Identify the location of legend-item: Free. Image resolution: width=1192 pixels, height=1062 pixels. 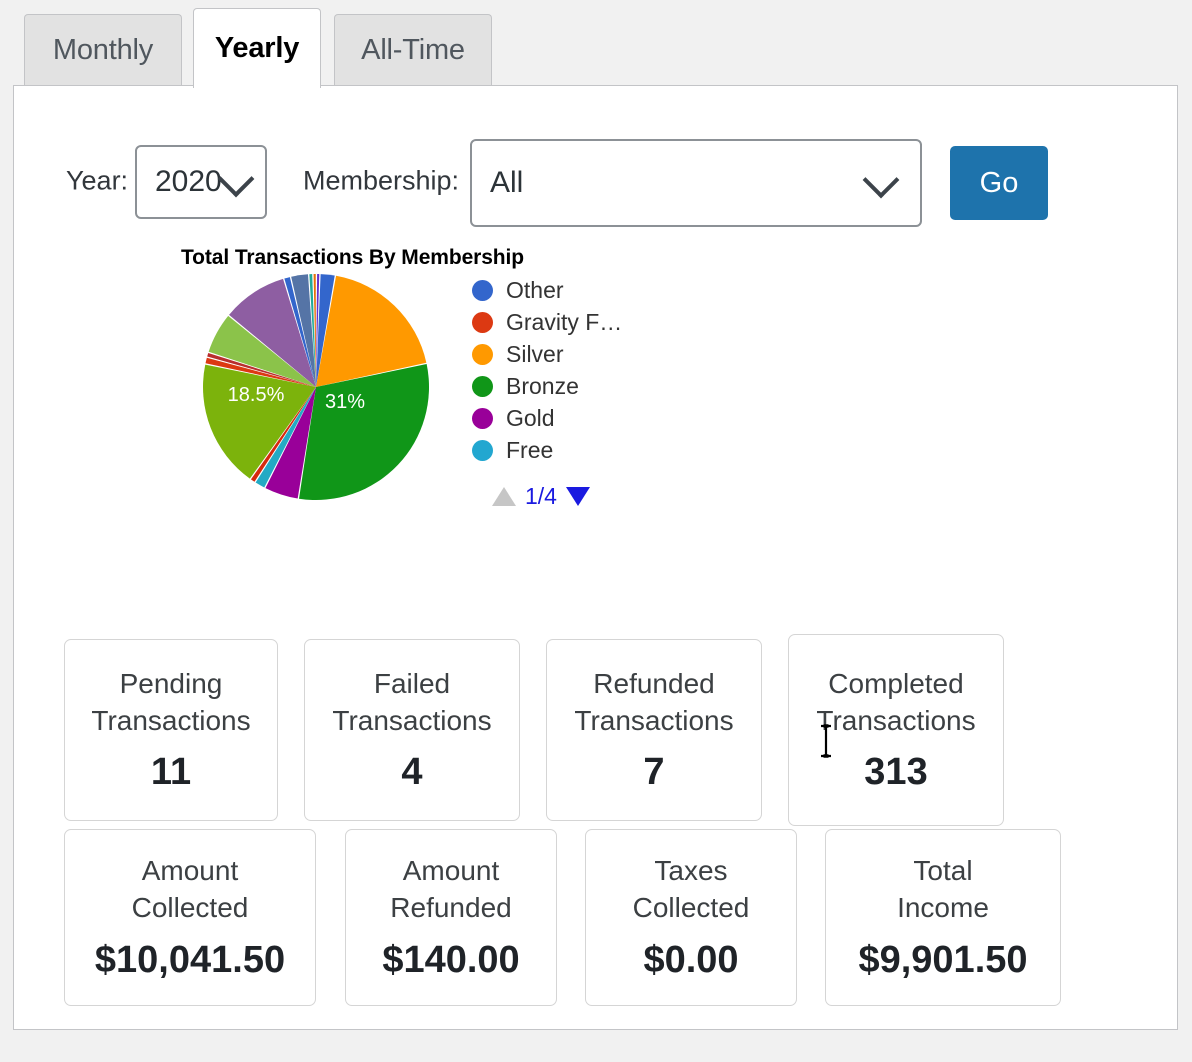
(572, 450).